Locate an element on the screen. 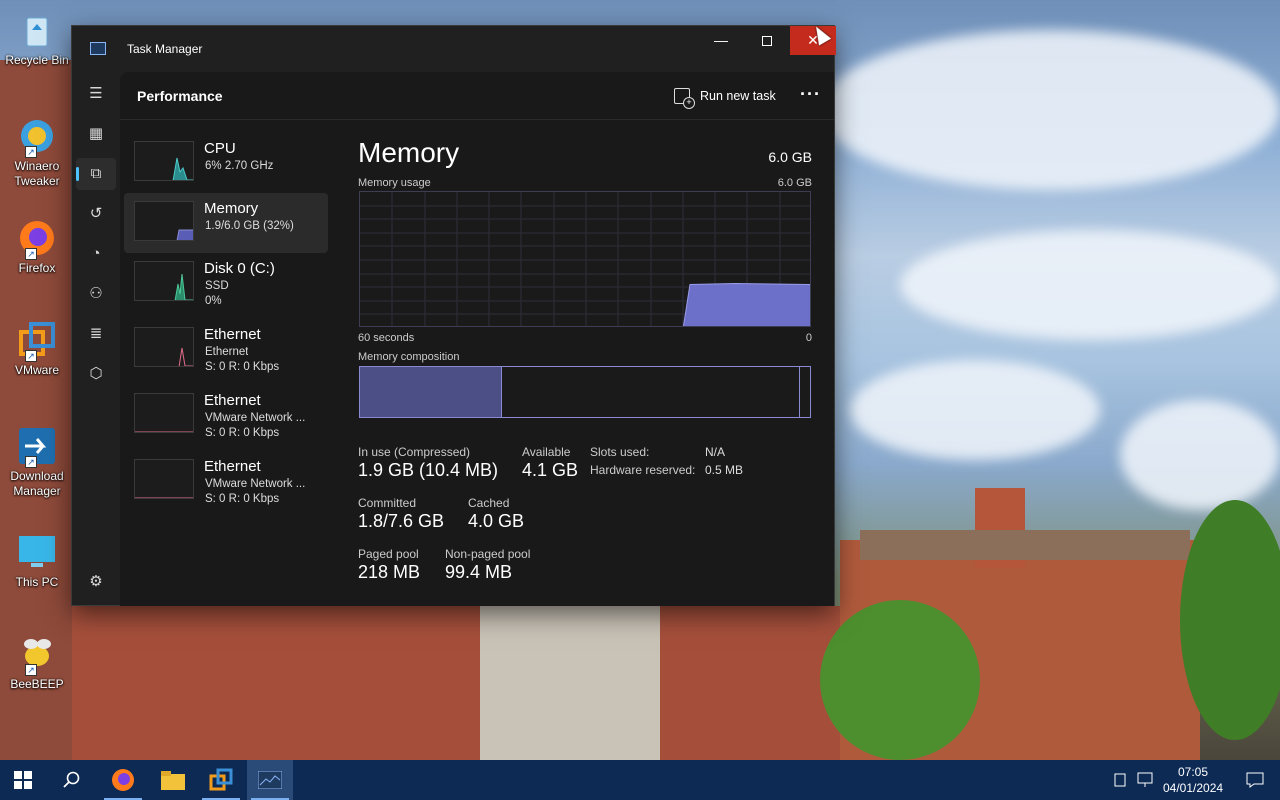 The height and width of the screenshot is (800, 1280). desktop-icon-winaero-tweaker: ↗ Winaero Tweaker is located at coordinates (37, 152).